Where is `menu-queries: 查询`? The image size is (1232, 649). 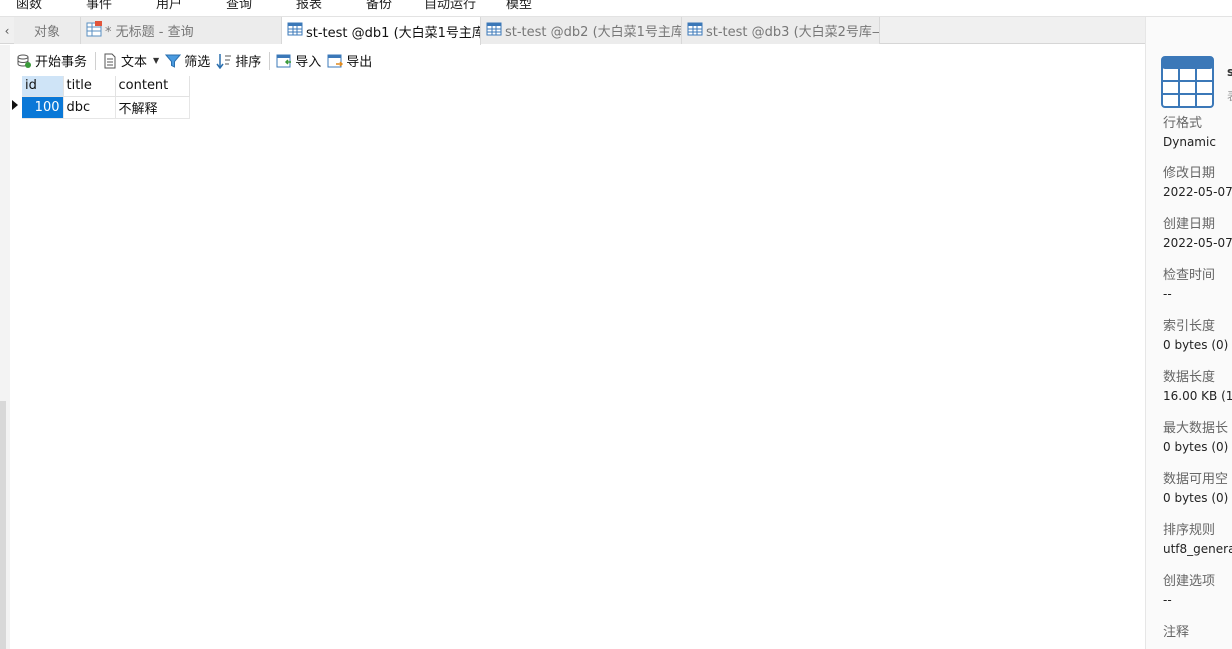 menu-queries: 查询 is located at coordinates (239, 6).